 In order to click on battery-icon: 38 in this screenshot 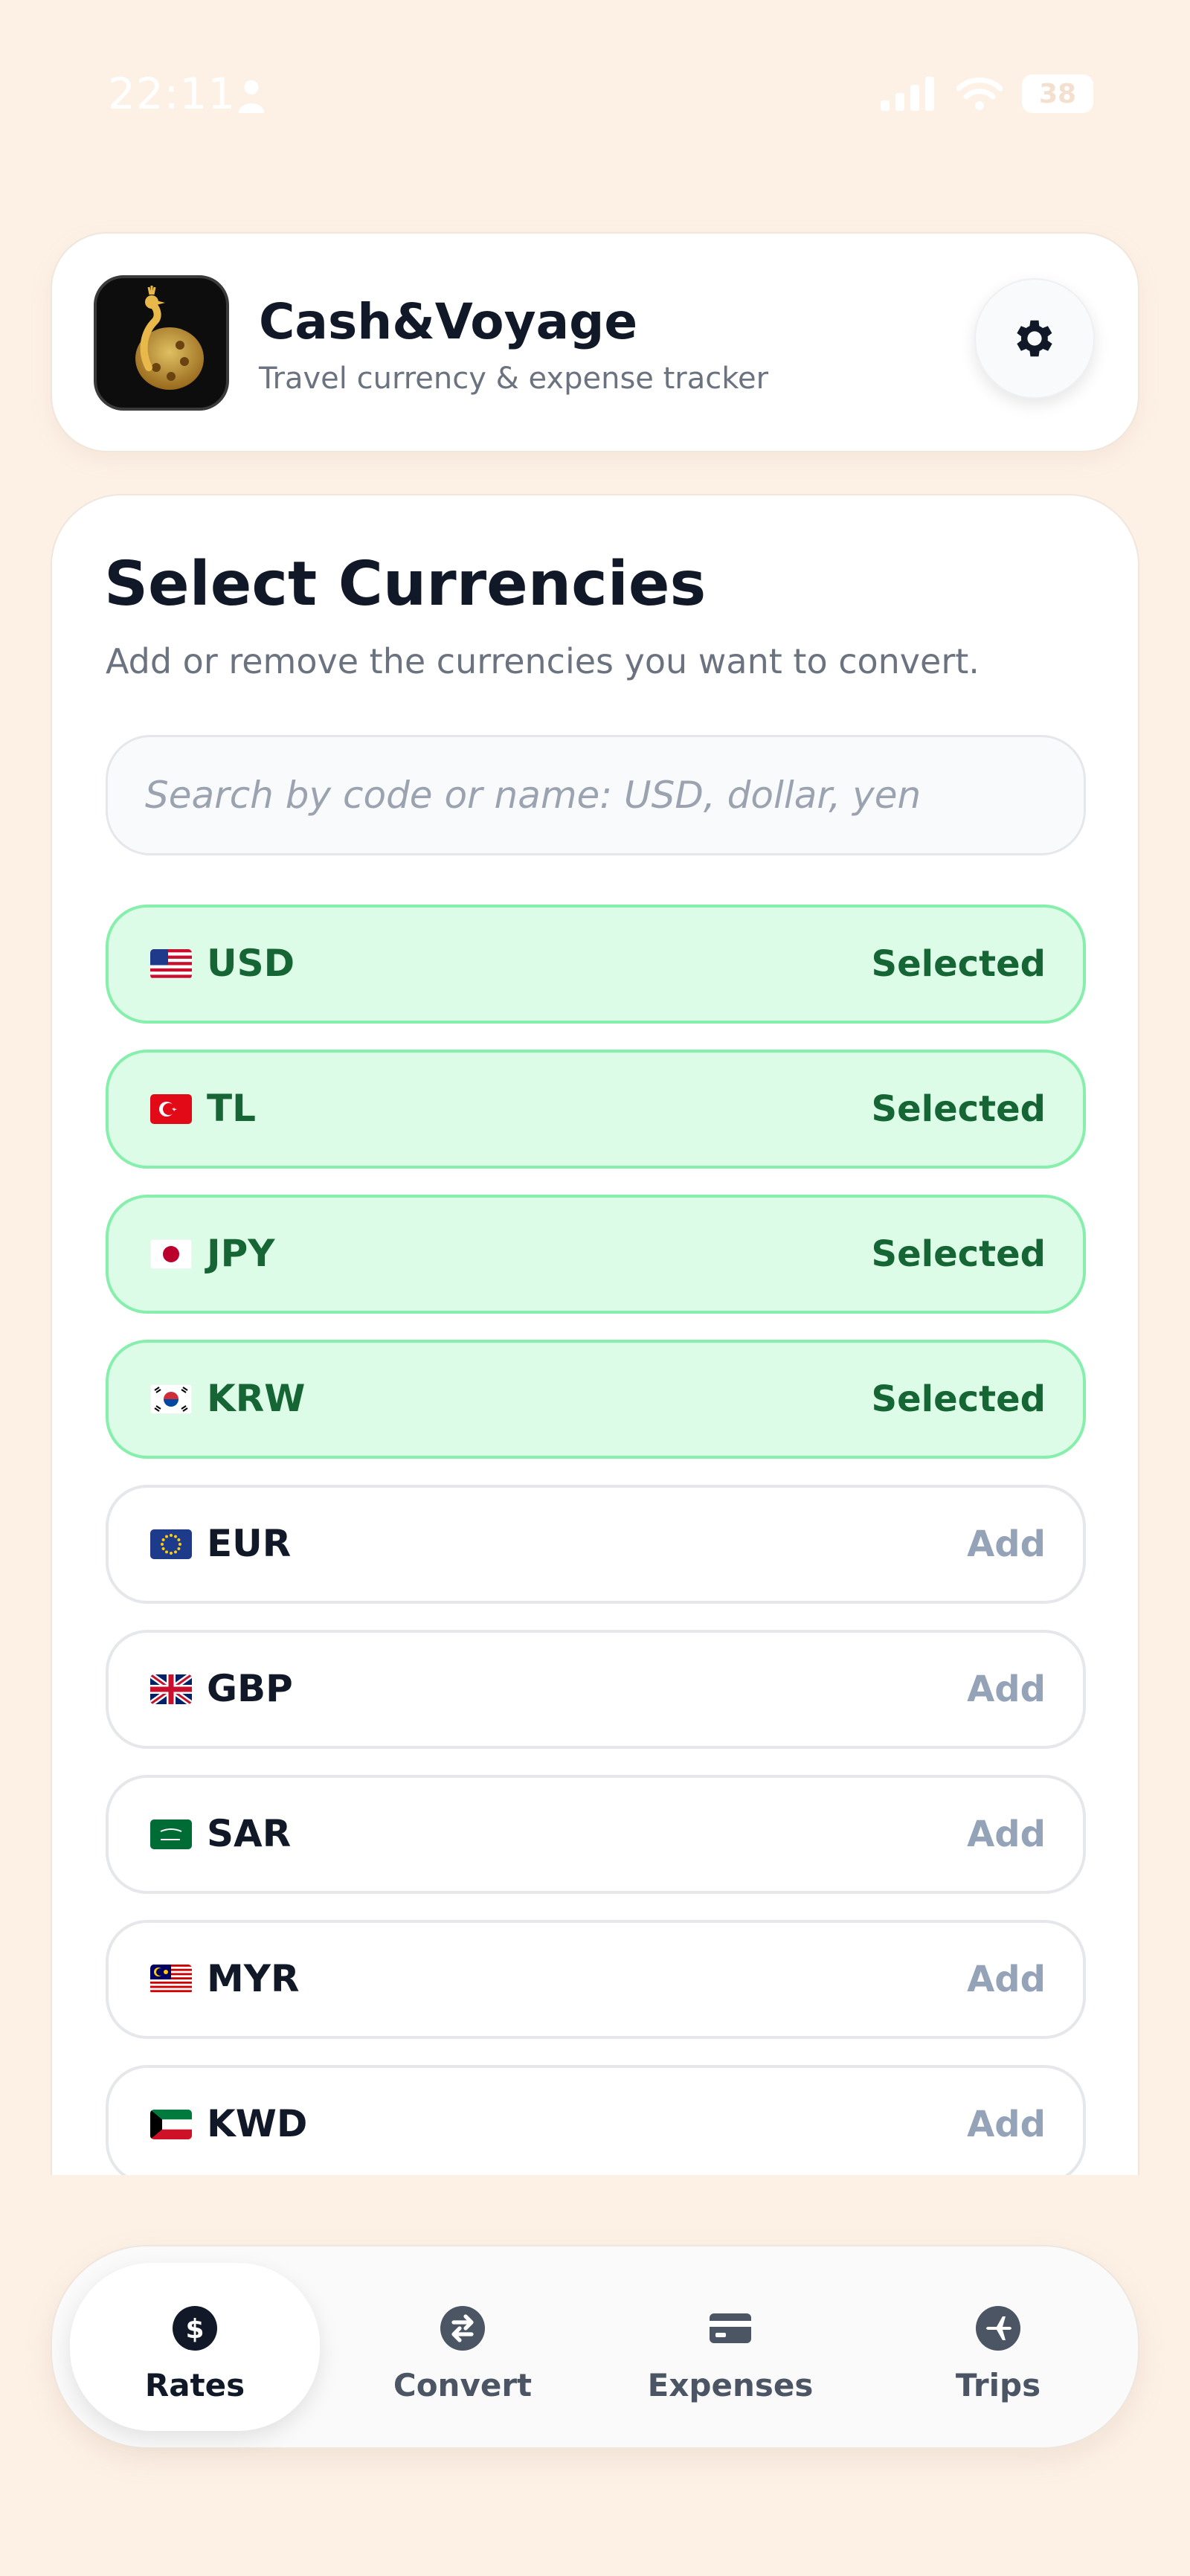, I will do `click(1057, 93)`.